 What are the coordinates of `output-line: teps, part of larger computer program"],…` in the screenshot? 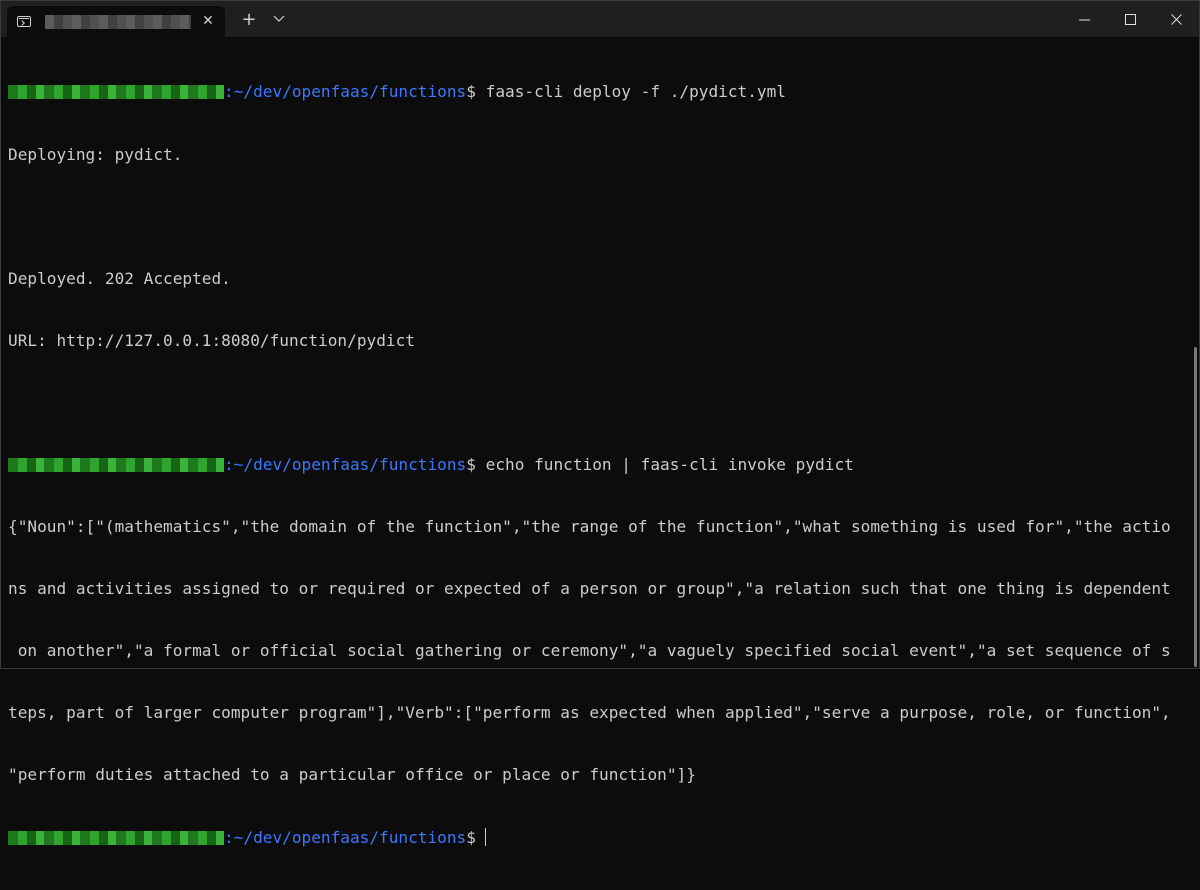 It's located at (589, 713).